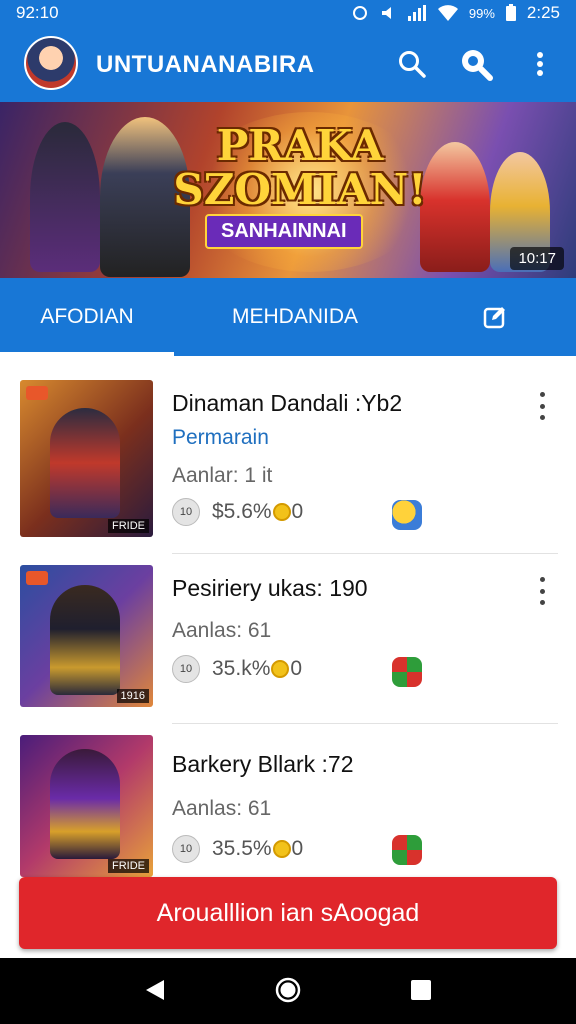  Describe the element at coordinates (481, 13) in the screenshot. I see `battery-level: 99%` at that location.